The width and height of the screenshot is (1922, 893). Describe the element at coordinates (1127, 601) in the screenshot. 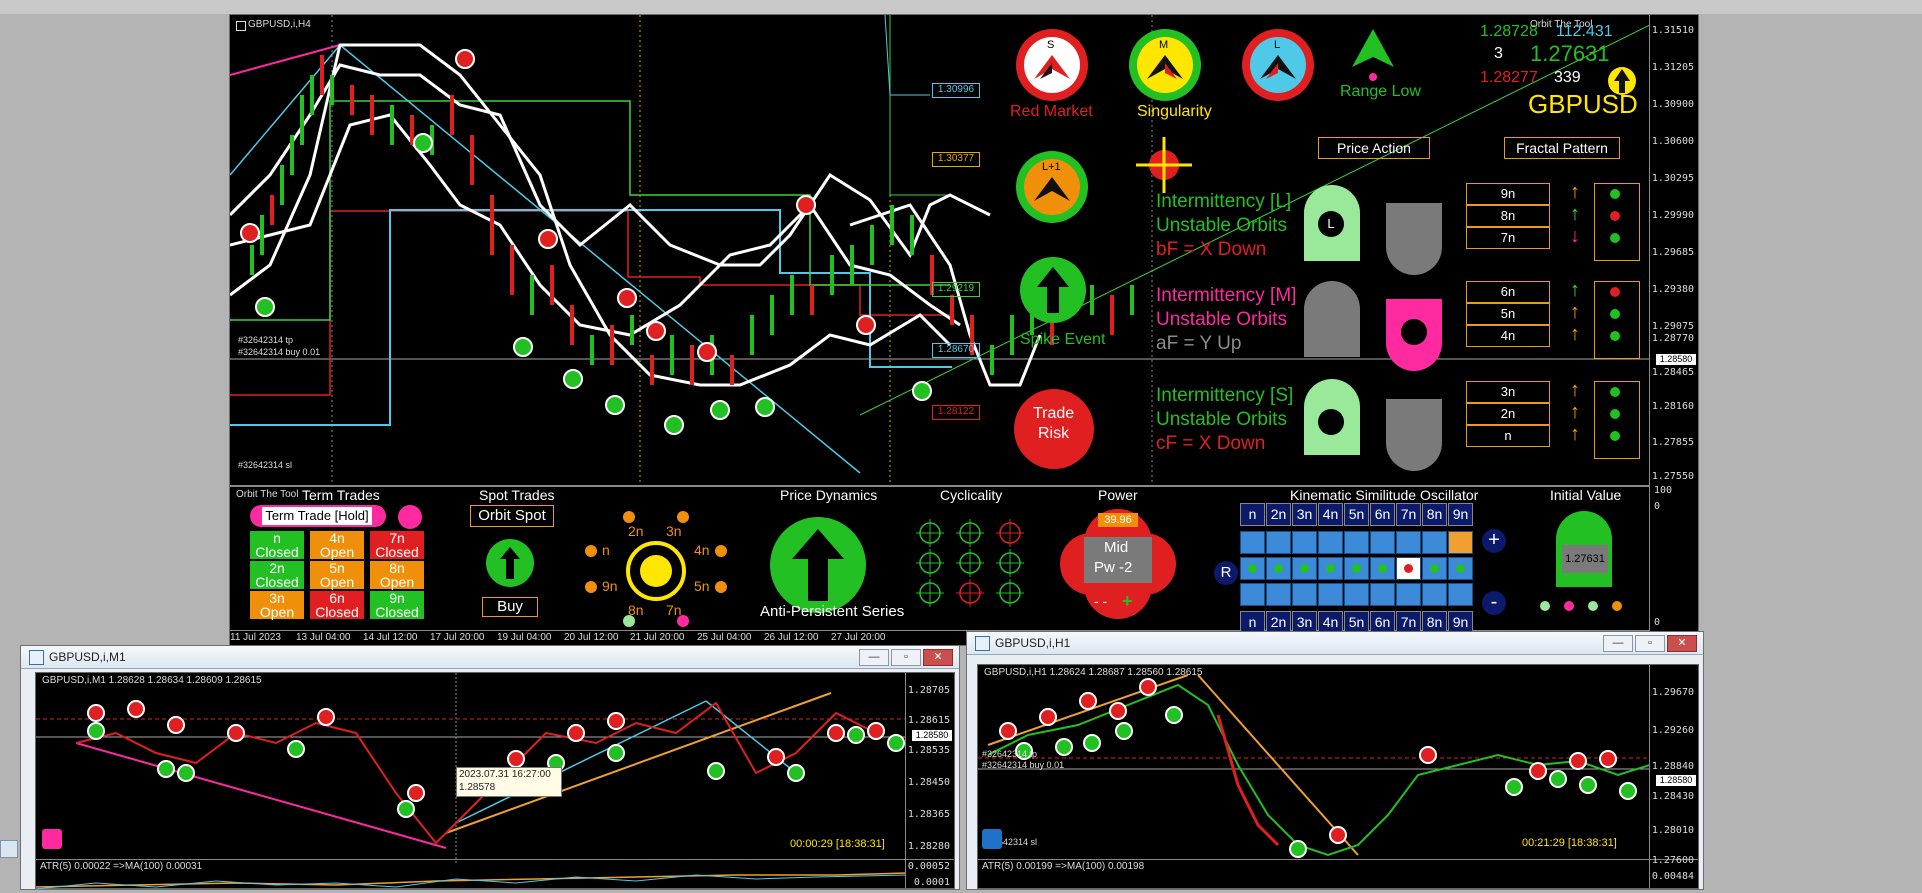

I see `power-plus: +` at that location.